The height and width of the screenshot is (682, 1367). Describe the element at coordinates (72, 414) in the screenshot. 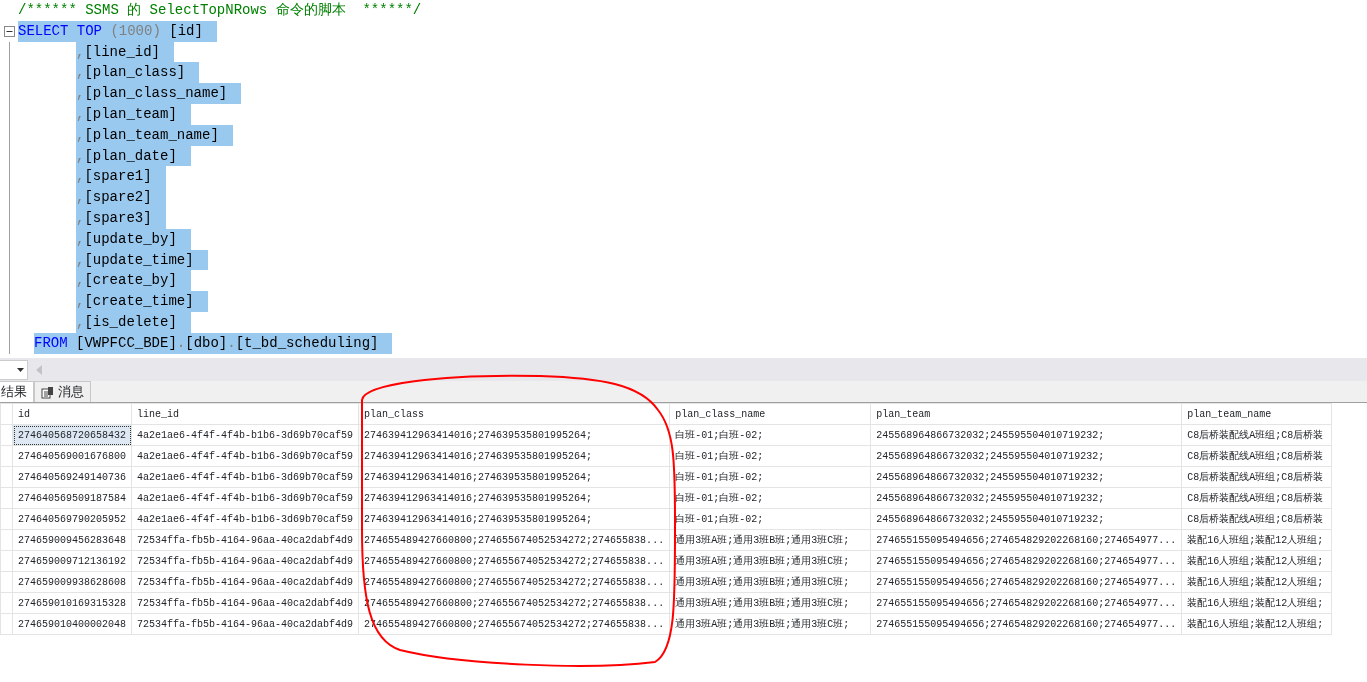

I see `column-header: id` at that location.